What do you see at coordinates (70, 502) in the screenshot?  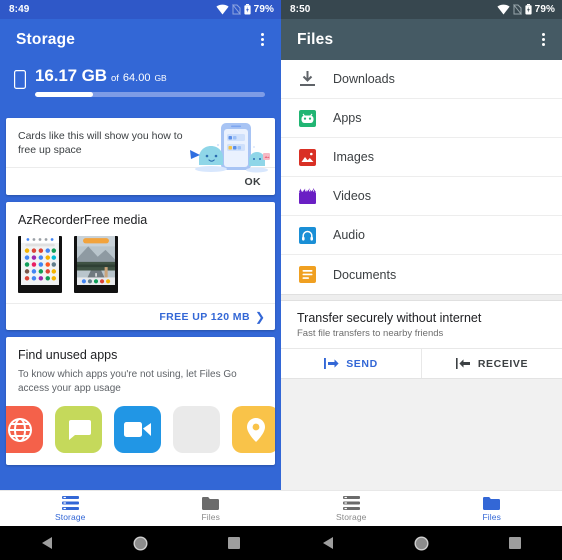 I see `storage-list-icon` at bounding box center [70, 502].